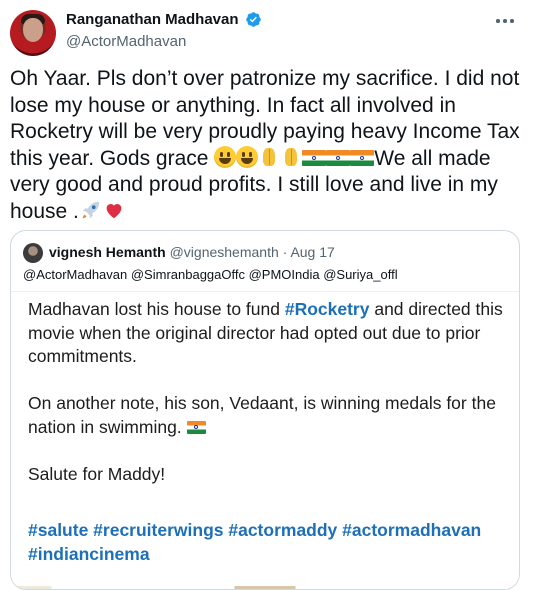  I want to click on author-handle: @ActorMadhavan, so click(126, 41).